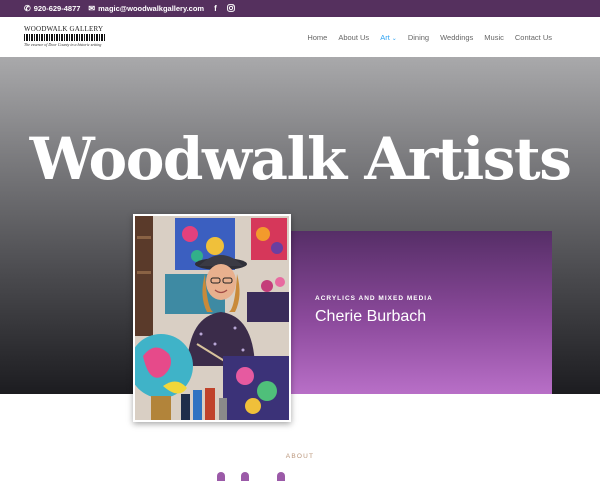 The width and height of the screenshot is (600, 481). Describe the element at coordinates (151, 8) in the screenshot. I see `email-address: magic@woodwalkgallery.com` at that location.